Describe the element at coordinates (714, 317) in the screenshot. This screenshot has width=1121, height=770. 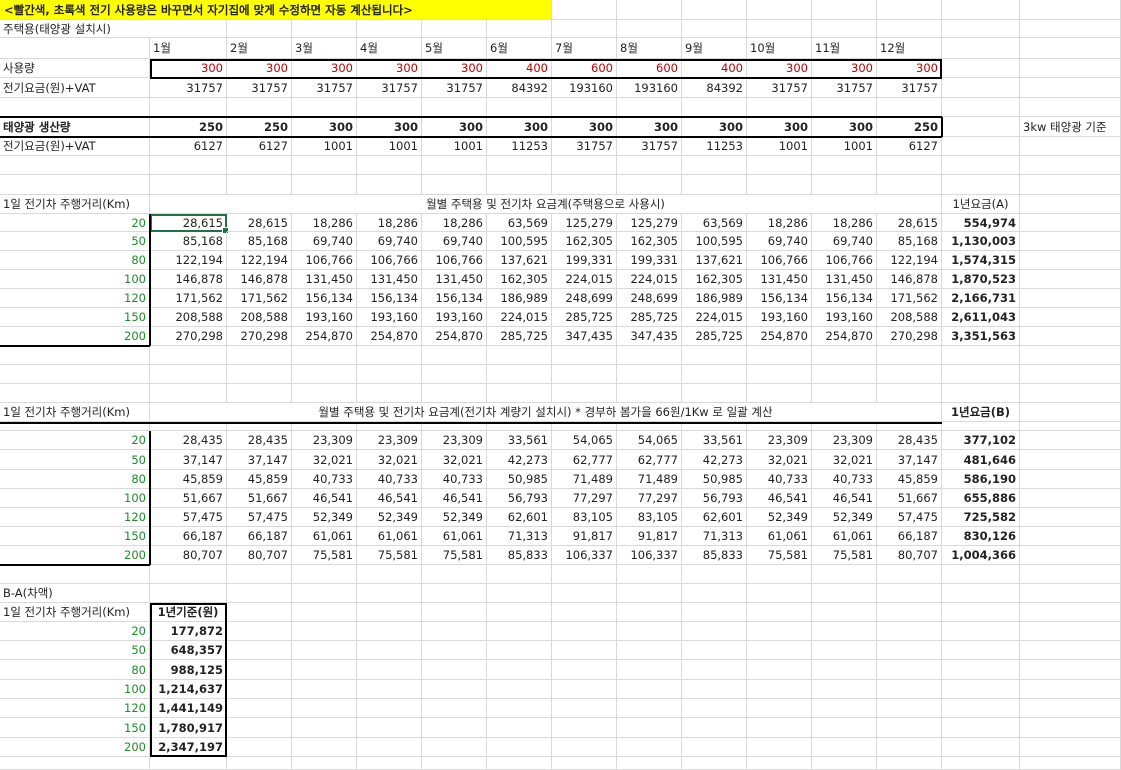
I see `table-a-cell: 224,015` at that location.